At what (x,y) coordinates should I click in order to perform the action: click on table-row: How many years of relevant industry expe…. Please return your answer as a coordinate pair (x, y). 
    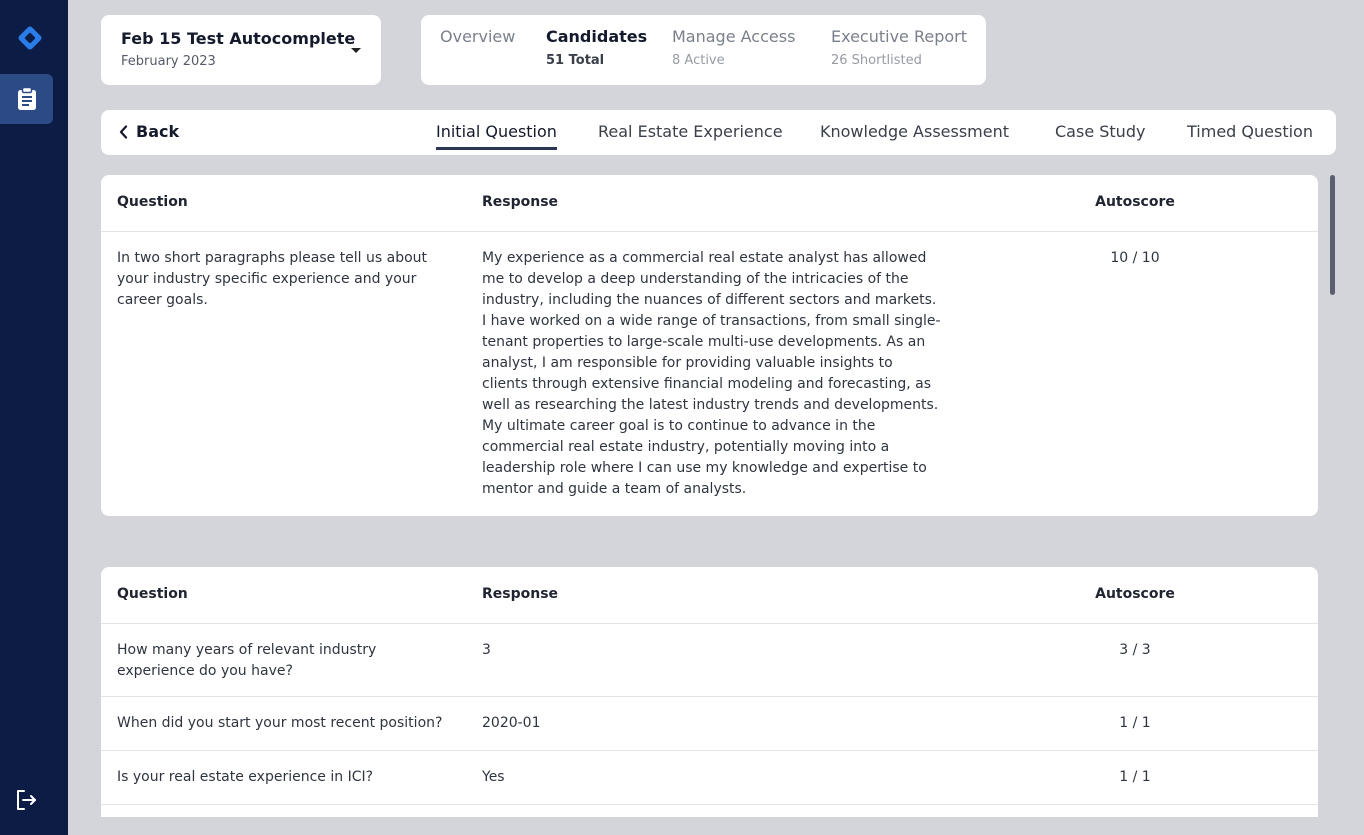
    Looking at the image, I should click on (709, 660).